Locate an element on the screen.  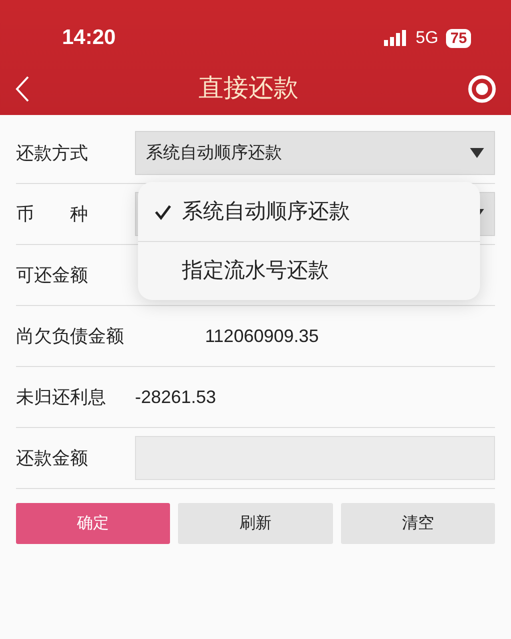
action-button: 清空 is located at coordinates (417, 523).